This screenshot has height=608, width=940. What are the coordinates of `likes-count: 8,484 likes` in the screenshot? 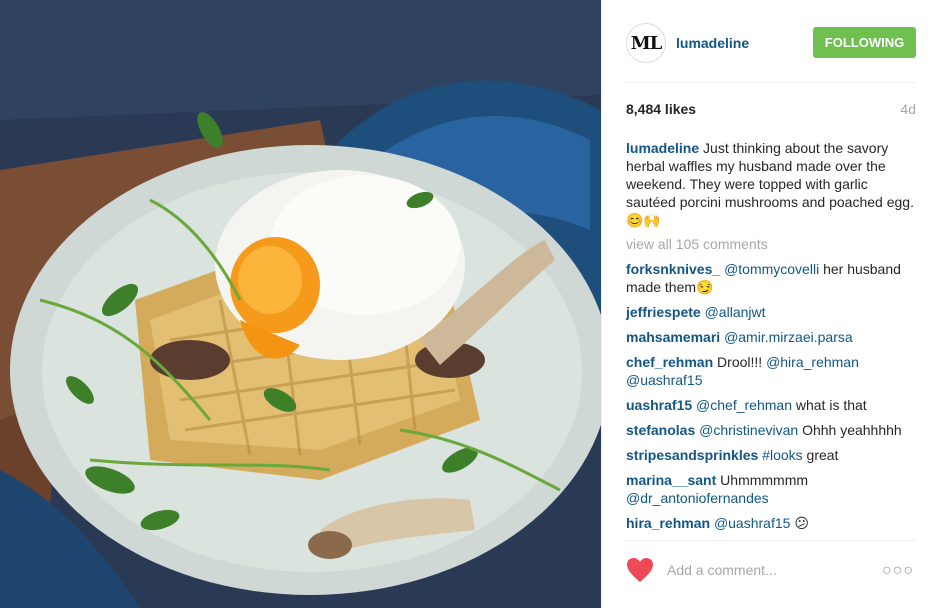 It's located at (661, 109).